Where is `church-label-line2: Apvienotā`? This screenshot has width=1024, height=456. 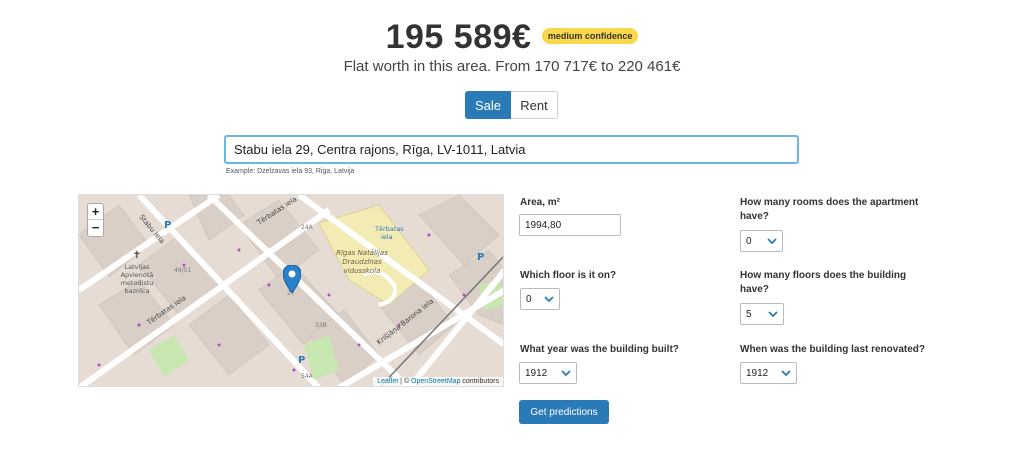
church-label-line2: Apvienotā is located at coordinates (137, 275).